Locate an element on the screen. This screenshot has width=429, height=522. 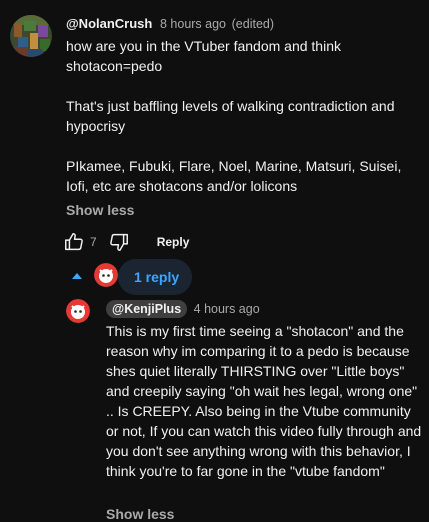
reply-author: @KenjiPlus is located at coordinates (147, 309).